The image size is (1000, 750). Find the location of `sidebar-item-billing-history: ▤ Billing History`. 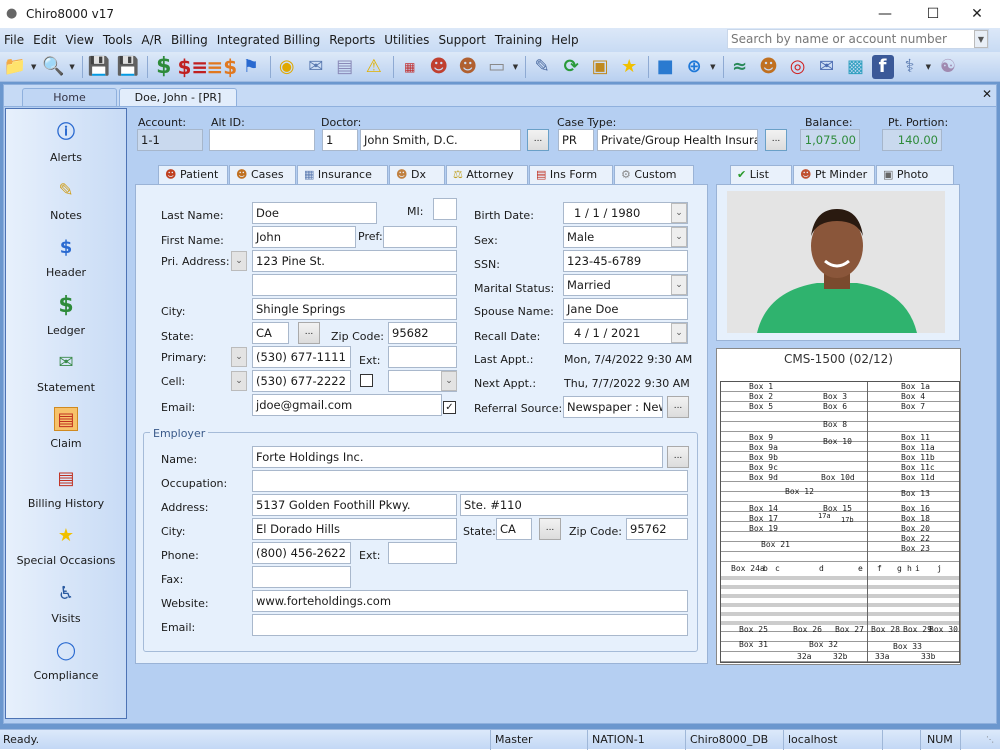

sidebar-item-billing-history: ▤ Billing History is located at coordinates (66, 488).